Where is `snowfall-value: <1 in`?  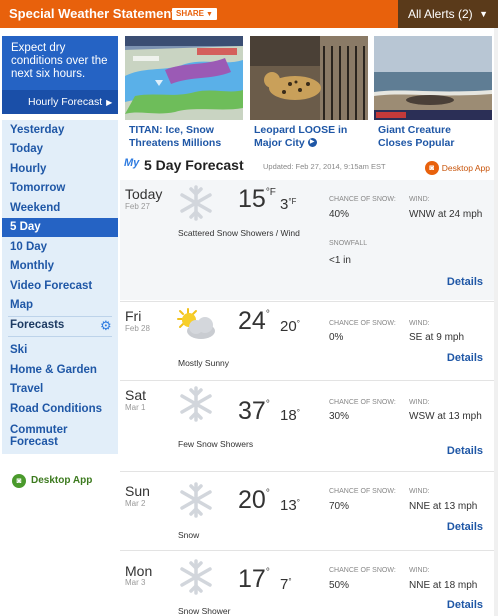 snowfall-value: <1 in is located at coordinates (340, 260).